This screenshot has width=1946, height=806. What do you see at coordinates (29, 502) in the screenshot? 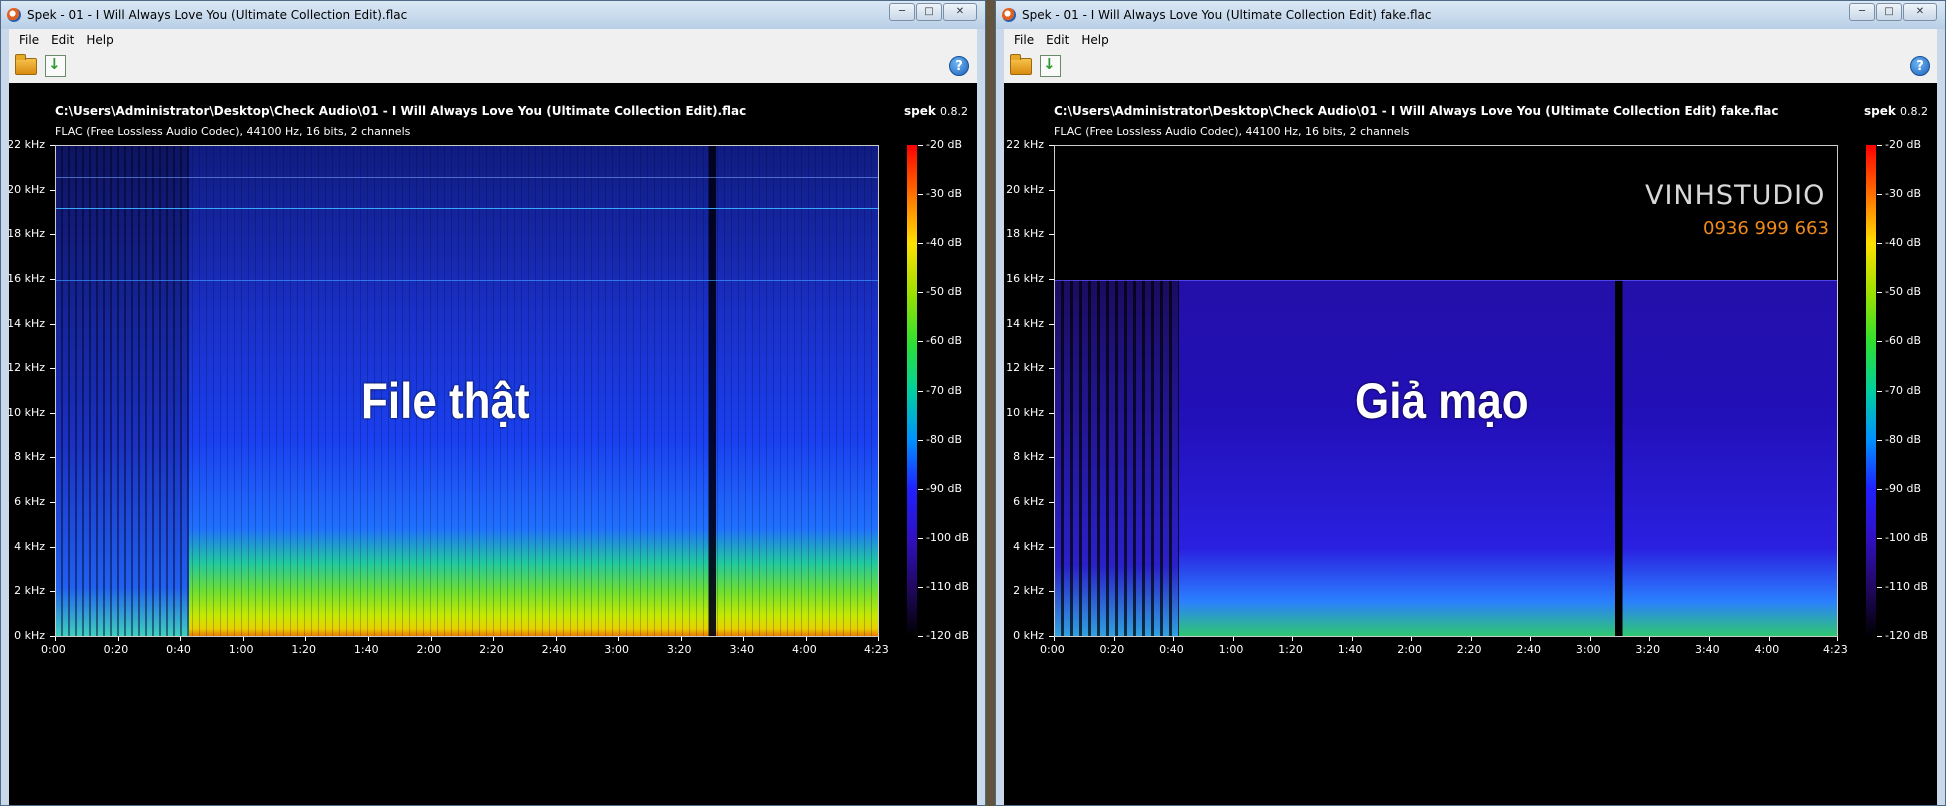
I see `y-tick-label: 6 kHz` at bounding box center [29, 502].